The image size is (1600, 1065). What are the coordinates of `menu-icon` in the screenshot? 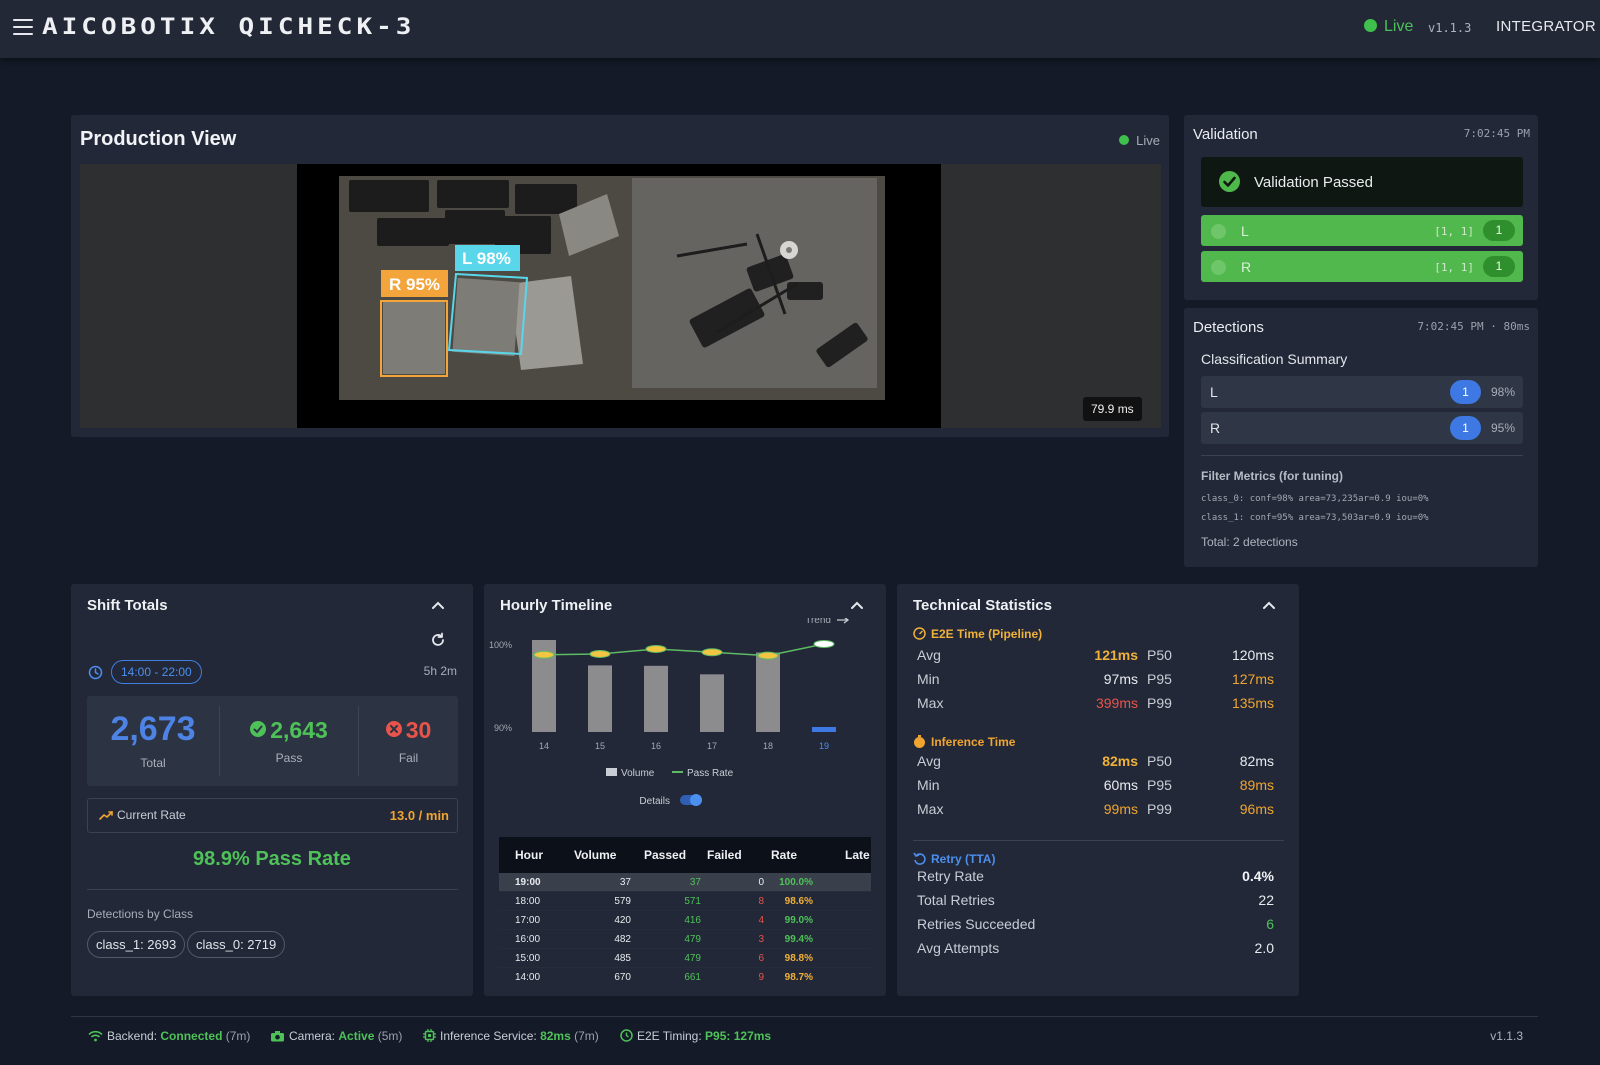 It's located at (23, 27).